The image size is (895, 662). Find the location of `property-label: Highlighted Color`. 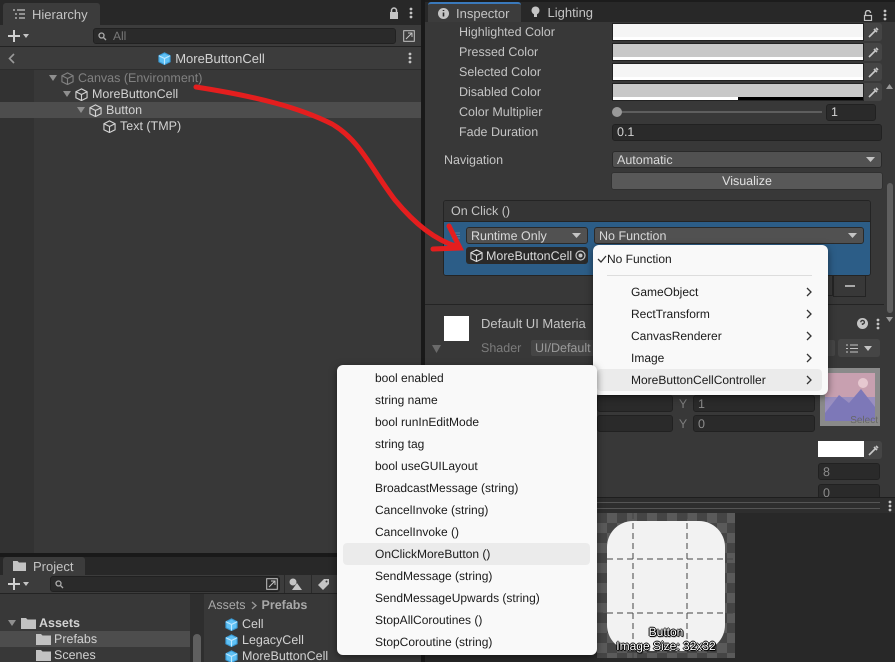

property-label: Highlighted Color is located at coordinates (507, 32).